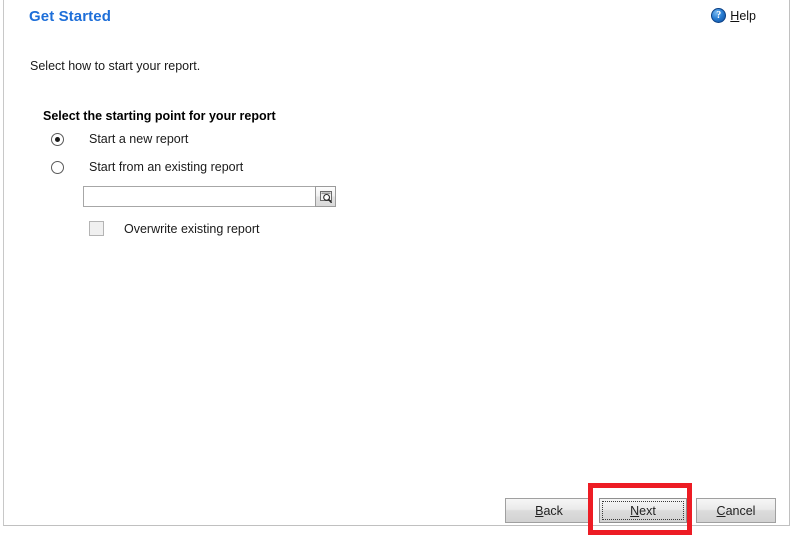 The height and width of the screenshot is (535, 803). I want to click on browse-search-document-icon, so click(325, 196).